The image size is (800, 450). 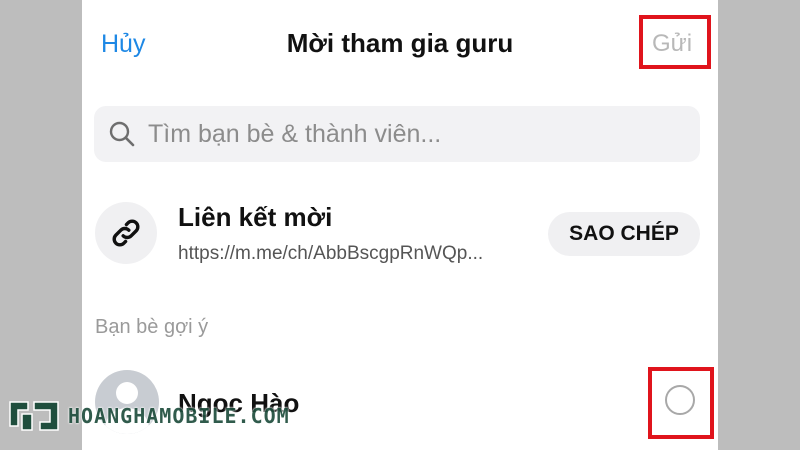 I want to click on send-button: Gửi, so click(x=672, y=44).